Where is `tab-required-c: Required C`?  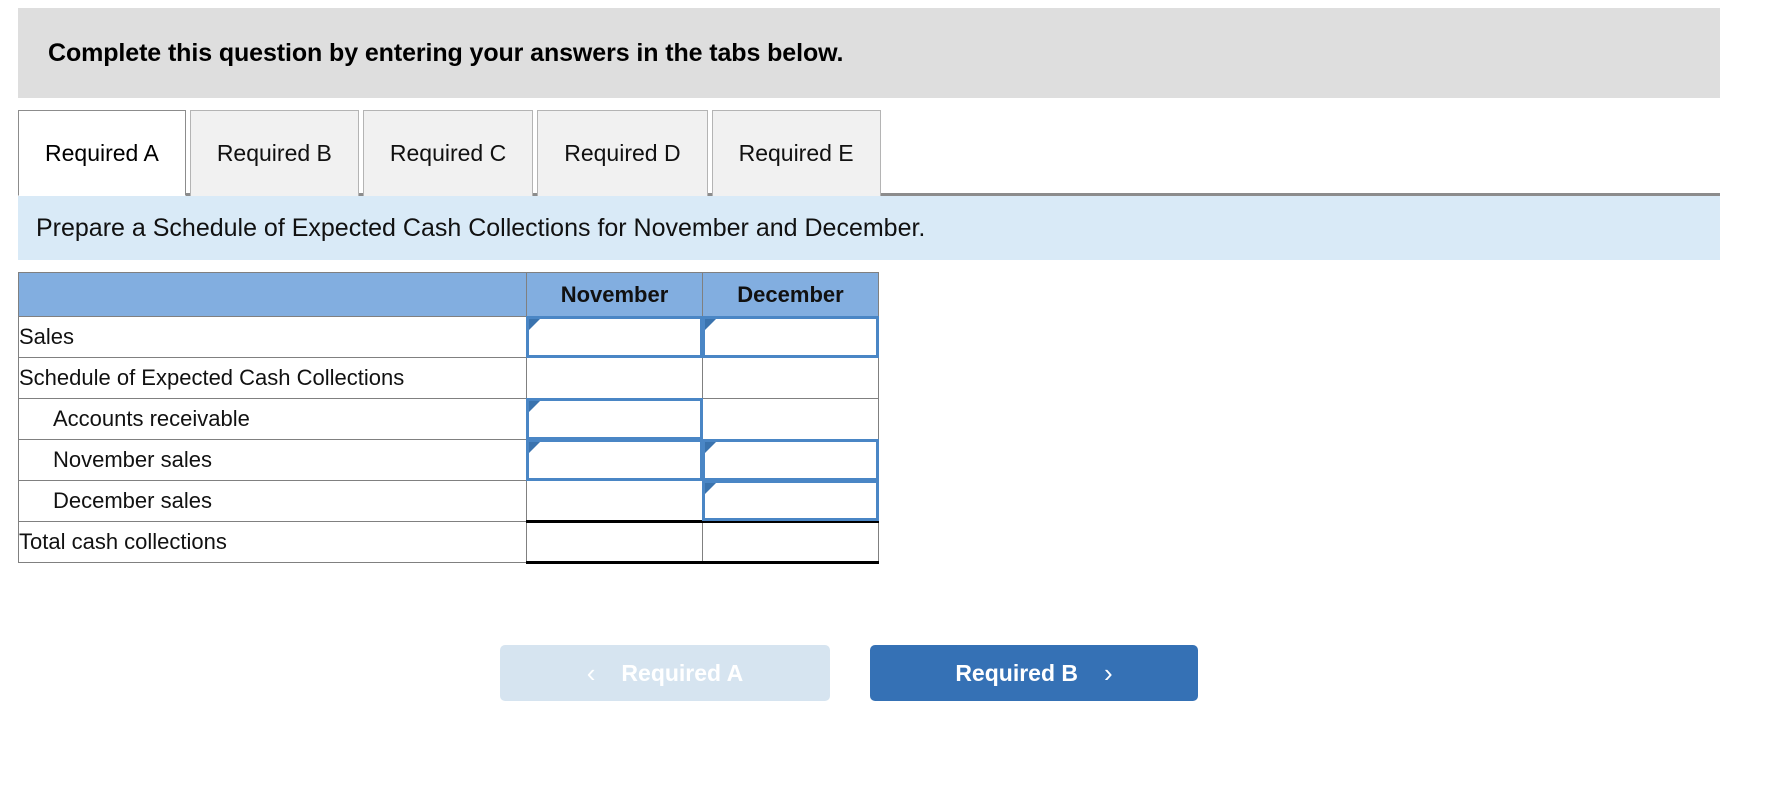 tab-required-c: Required C is located at coordinates (448, 153).